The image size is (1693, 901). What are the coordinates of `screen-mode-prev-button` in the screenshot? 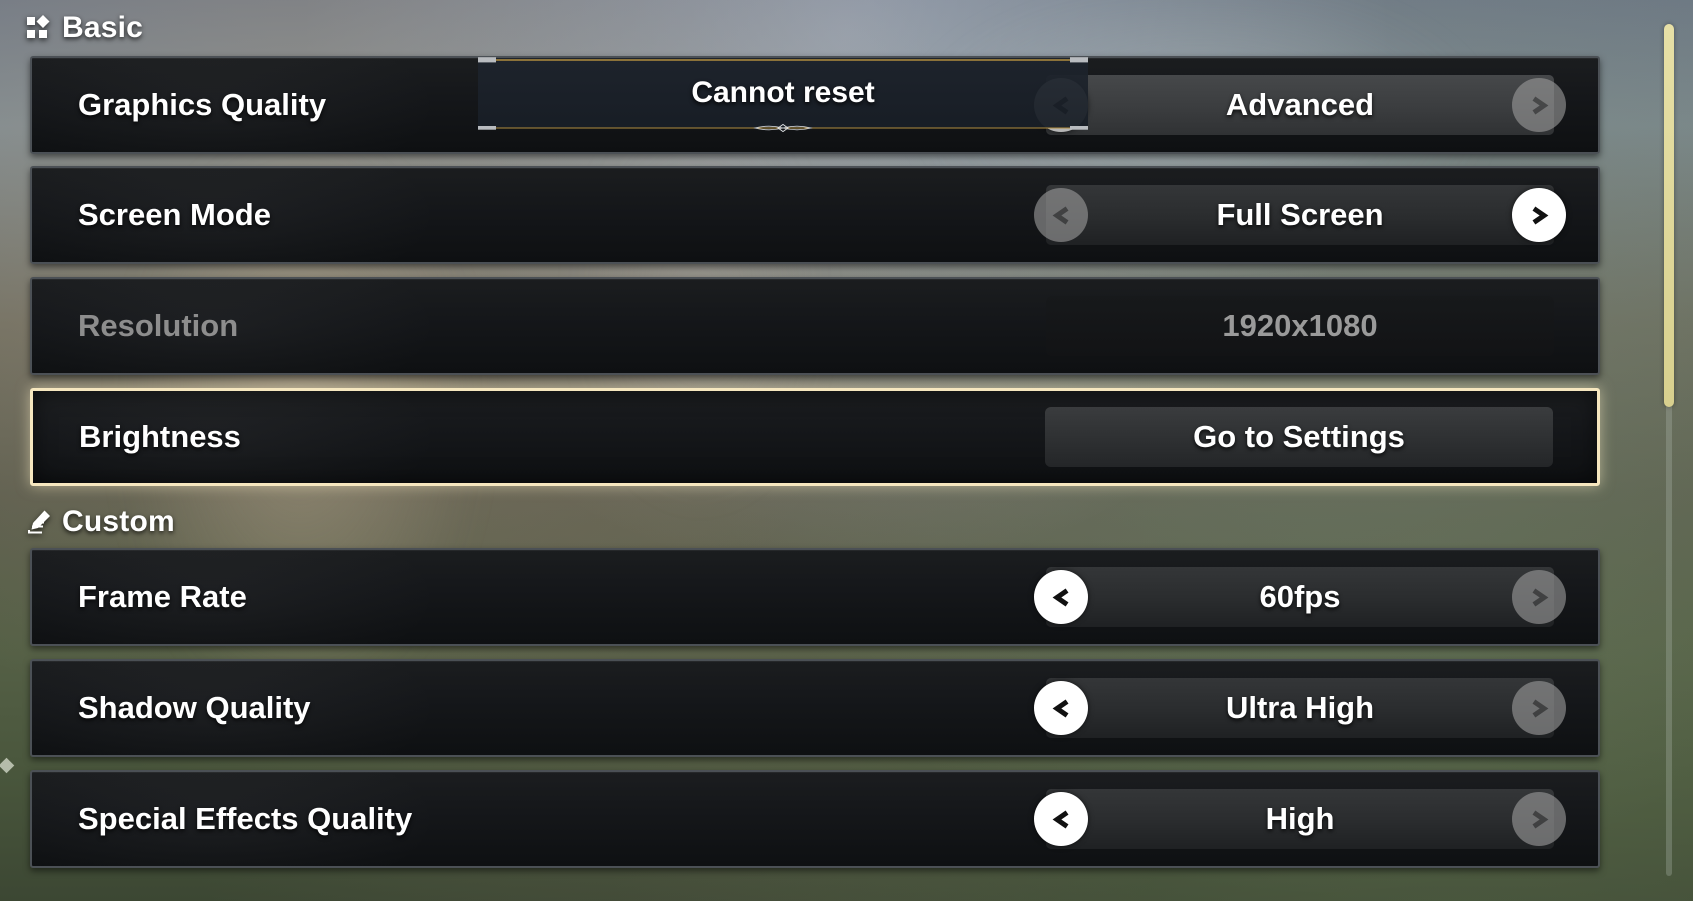 It's located at (1061, 215).